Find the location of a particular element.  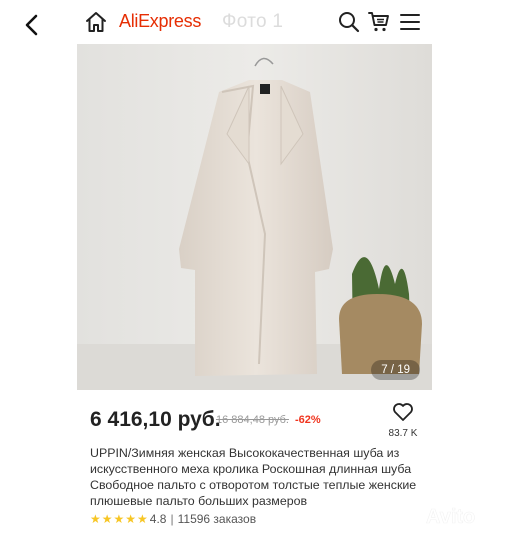

search-icon is located at coordinates (349, 22).